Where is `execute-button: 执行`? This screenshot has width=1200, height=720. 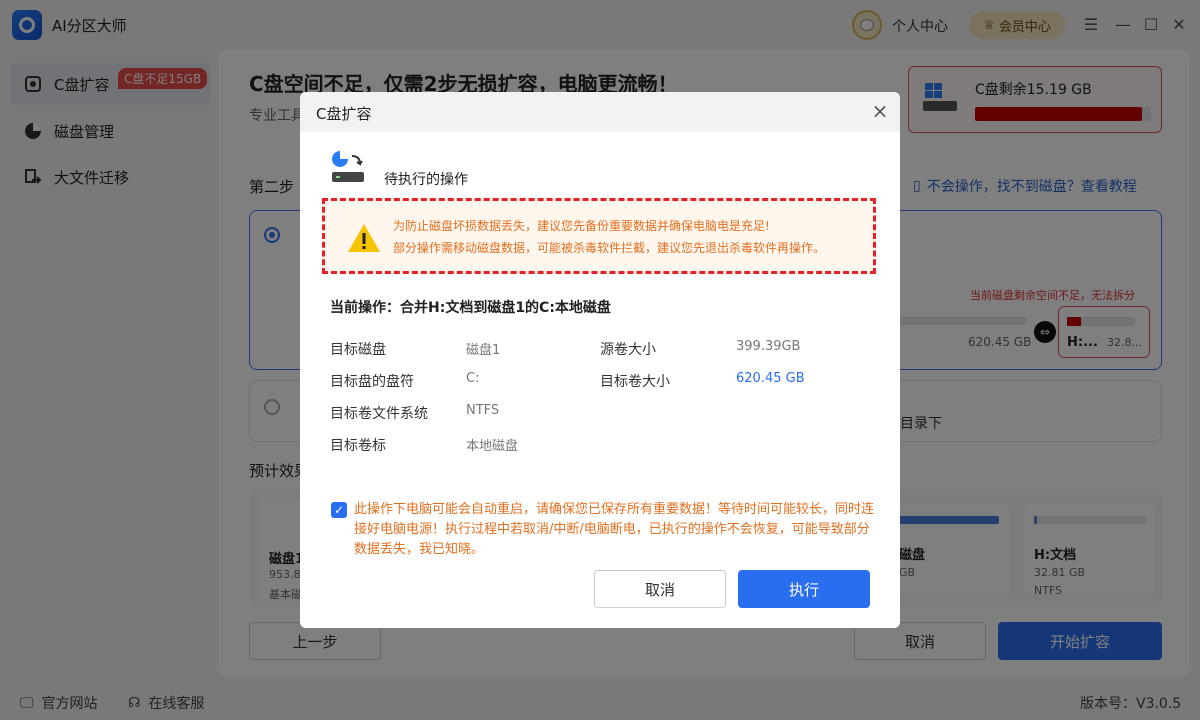 execute-button: 执行 is located at coordinates (804, 589).